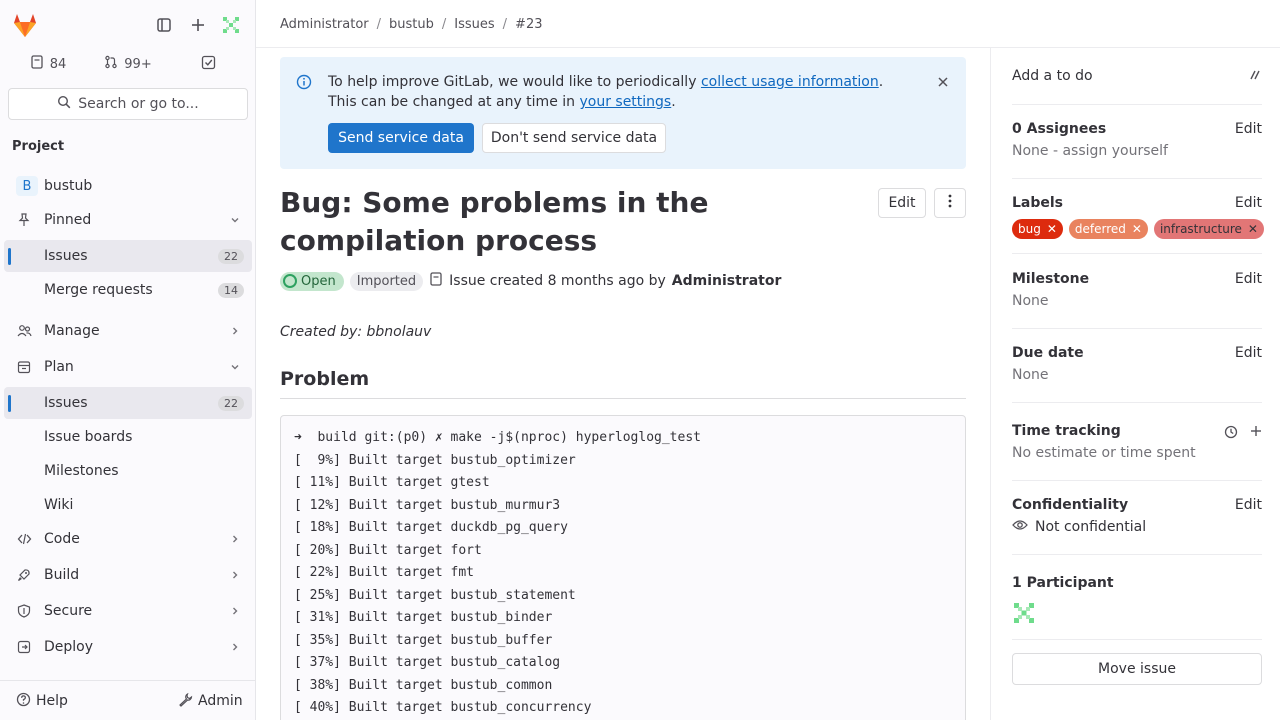 This screenshot has height=720, width=1280. Describe the element at coordinates (1020, 527) in the screenshot. I see `eye-icon` at that location.